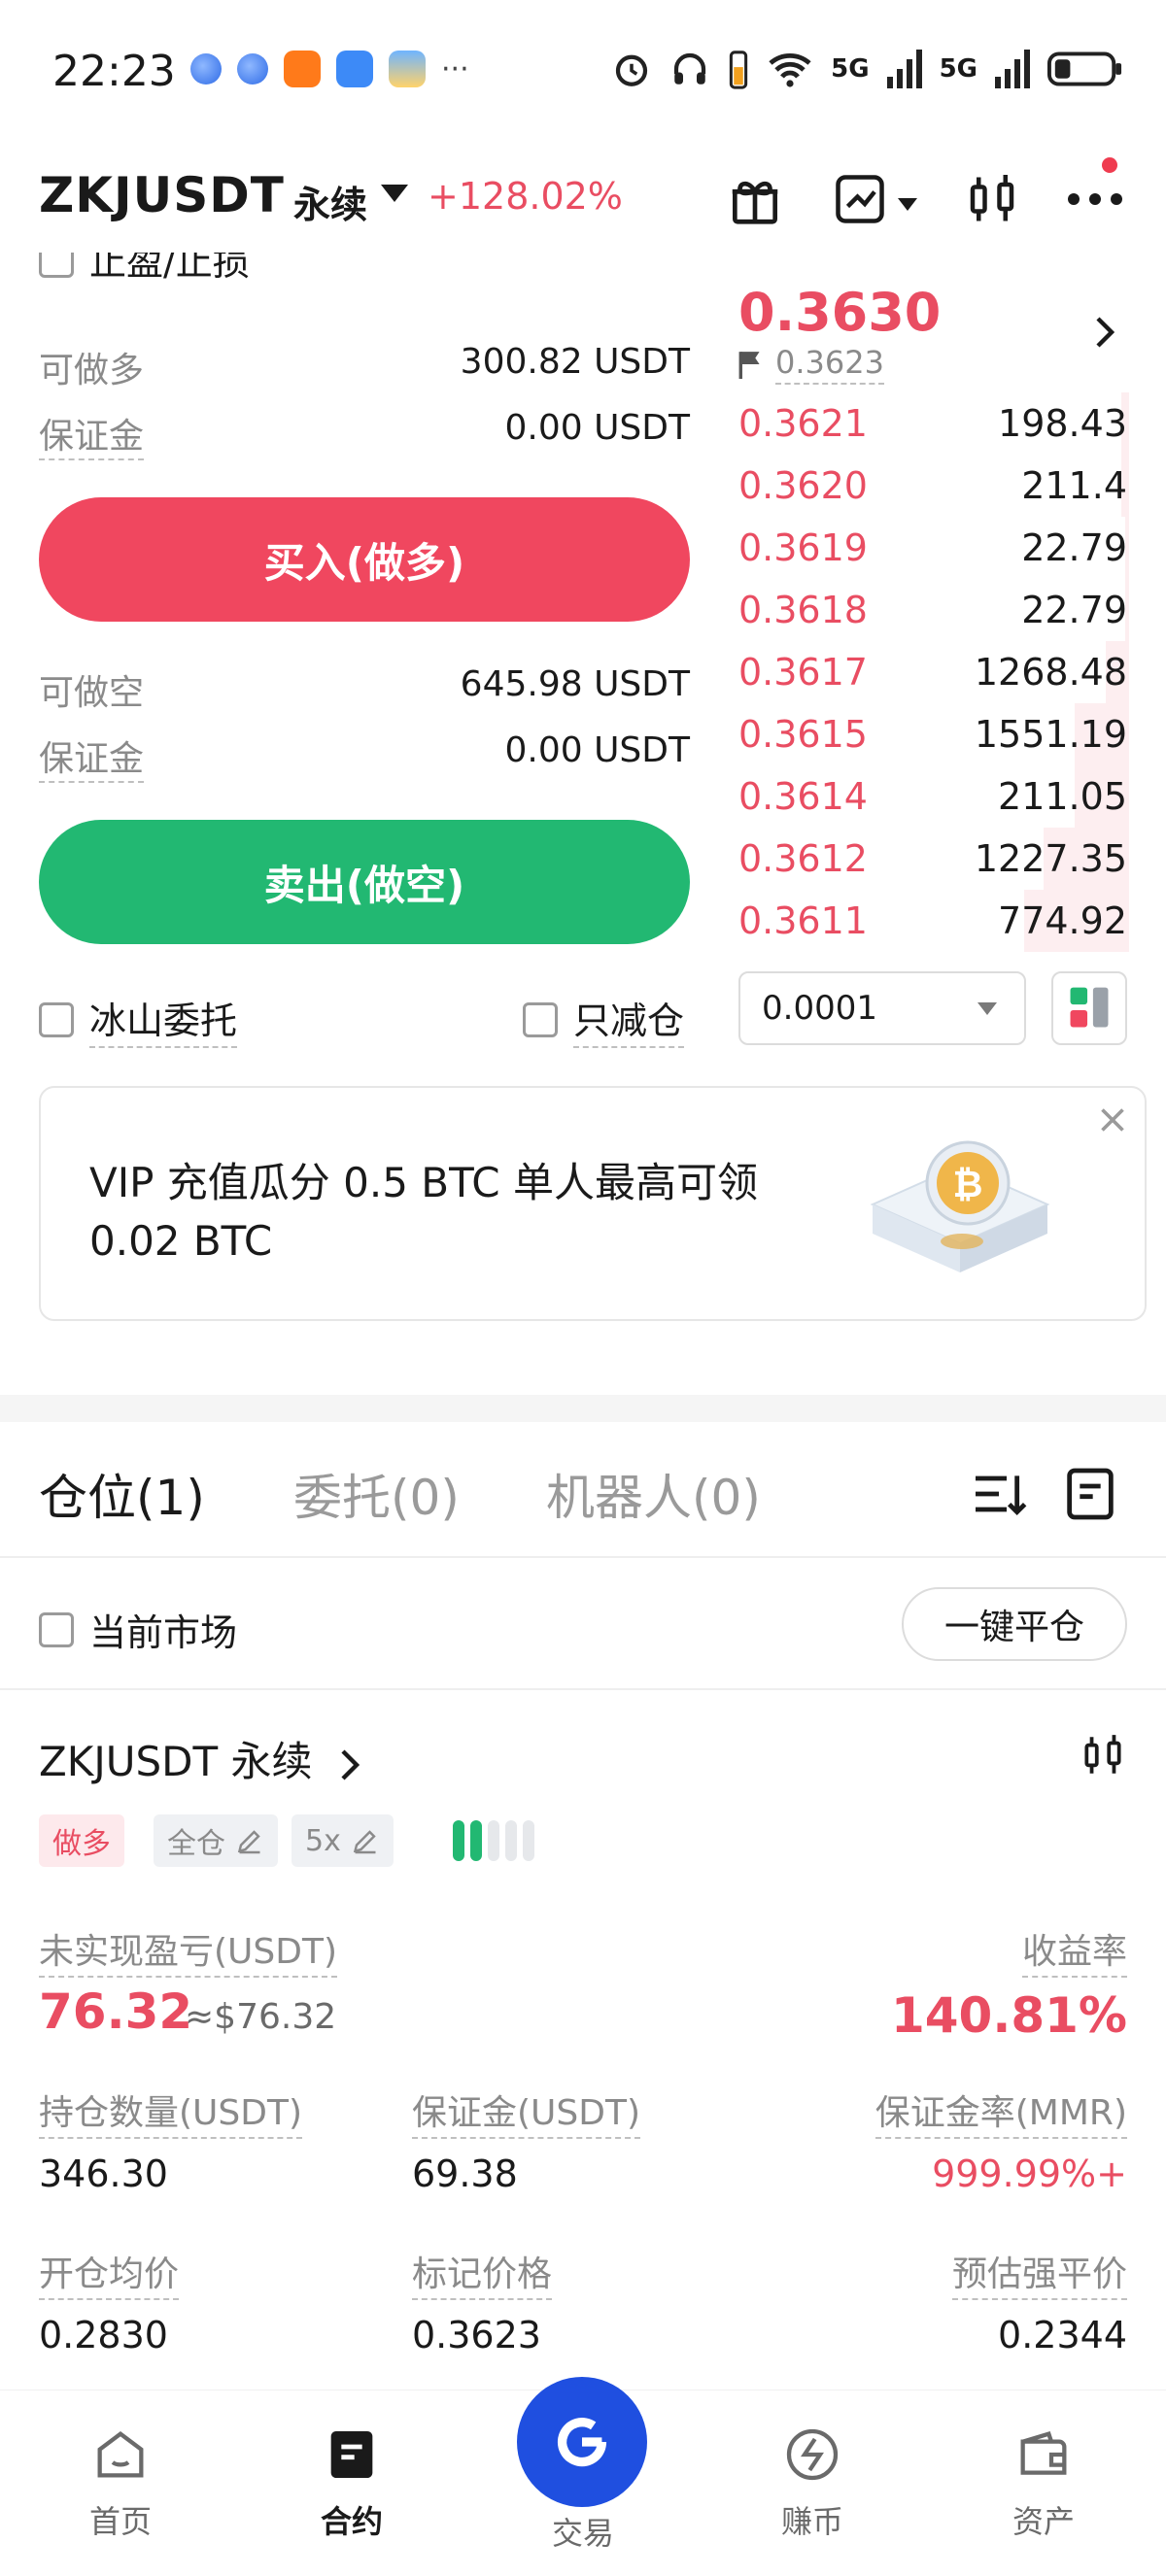  I want to click on long-margin-row: 保证金 0.00 USDT, so click(364, 434).